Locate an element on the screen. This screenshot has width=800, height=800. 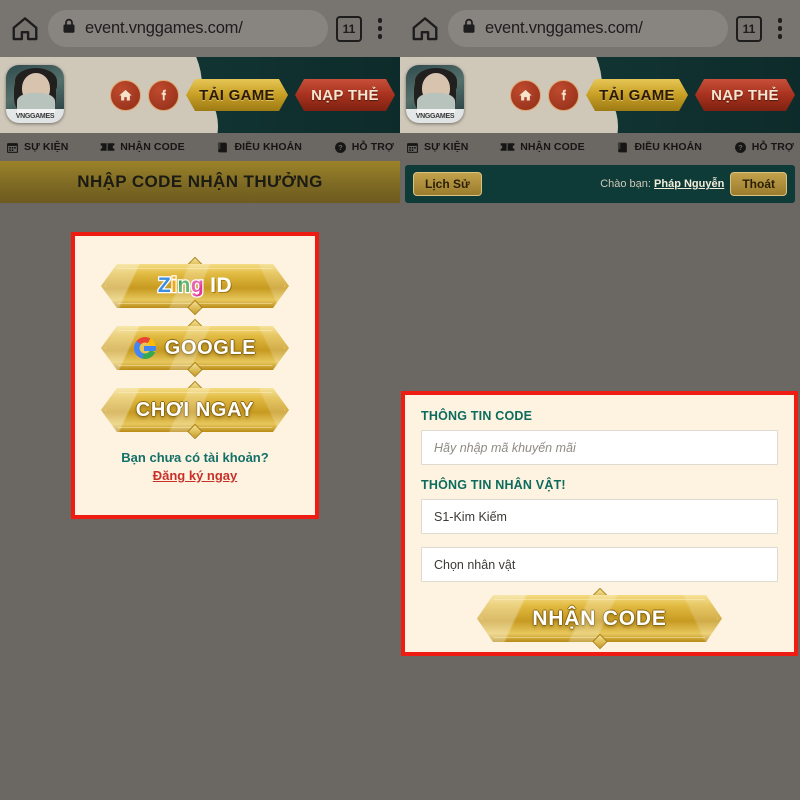
browser-chrome-left: event.vnggames.com/ 11 is located at coordinates (200, 28).